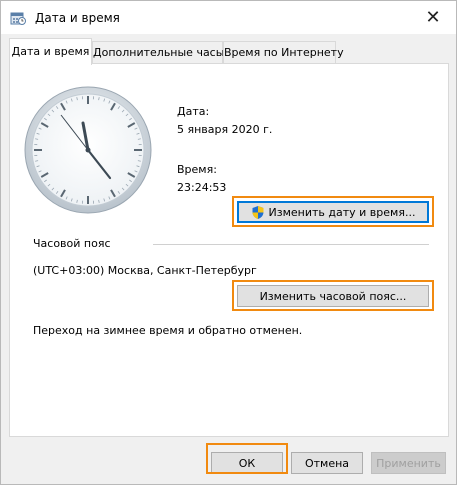 The width and height of the screenshot is (457, 485). I want to click on close-icon: ✕, so click(433, 17).